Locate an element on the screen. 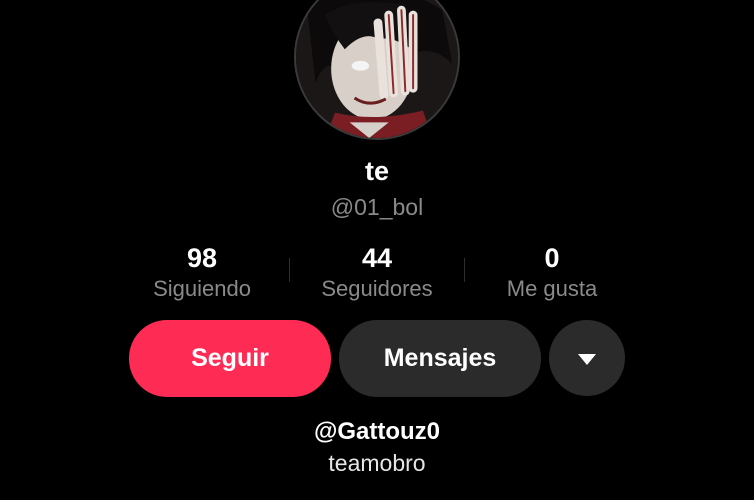 Image resolution: width=754 pixels, height=500 pixels. avatar-image is located at coordinates (377, 69).